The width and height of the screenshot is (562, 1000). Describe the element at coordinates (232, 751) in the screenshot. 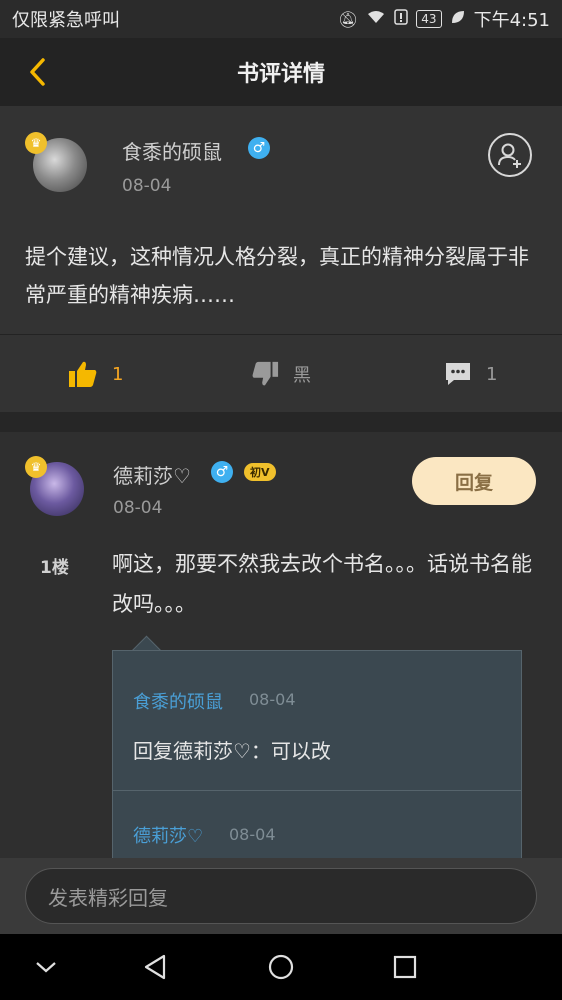

I see `reply-text: 回复德莉莎♡：可以改` at that location.